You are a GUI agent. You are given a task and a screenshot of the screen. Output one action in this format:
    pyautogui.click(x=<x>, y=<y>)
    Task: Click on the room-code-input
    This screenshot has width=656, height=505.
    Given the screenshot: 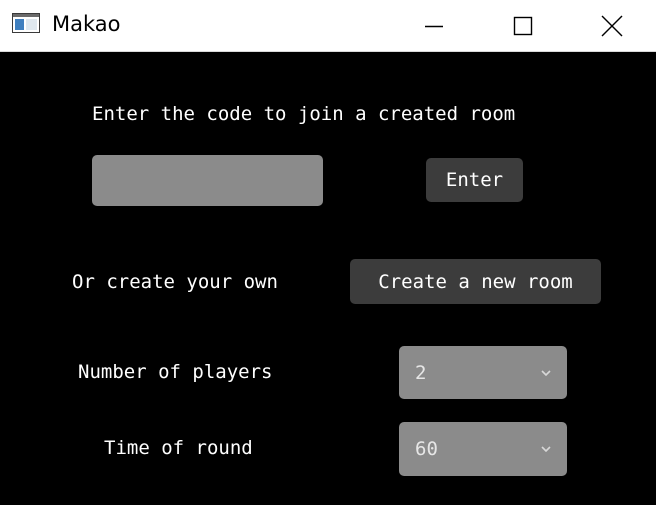 What is the action you would take?
    pyautogui.click(x=207, y=180)
    